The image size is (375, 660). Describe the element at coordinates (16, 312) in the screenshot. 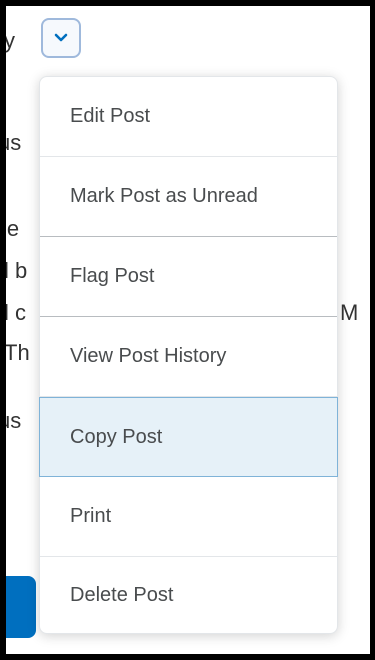

I see `background-text: l c` at that location.